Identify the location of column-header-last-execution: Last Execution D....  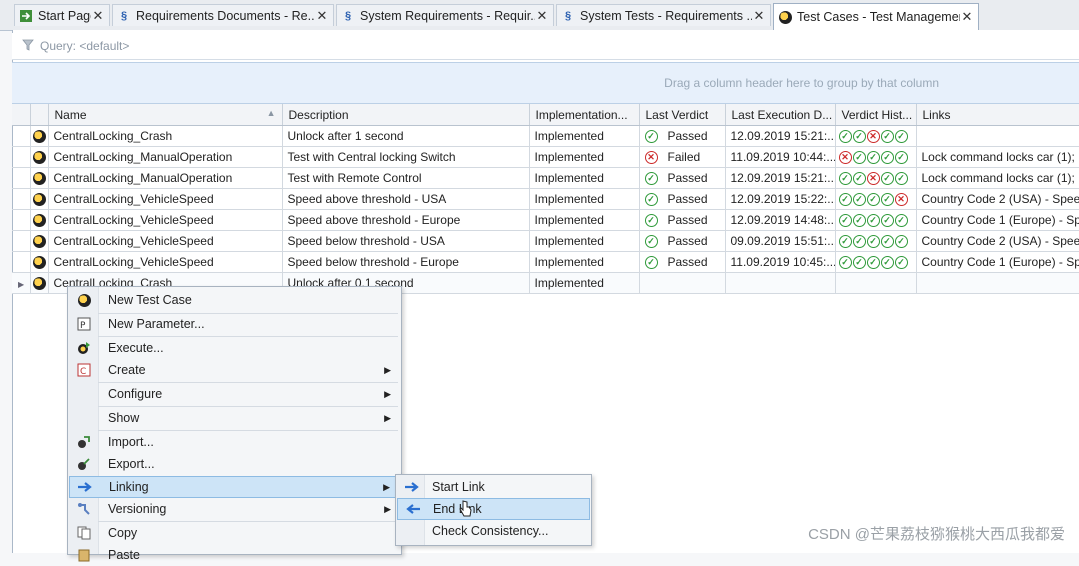
(780, 115).